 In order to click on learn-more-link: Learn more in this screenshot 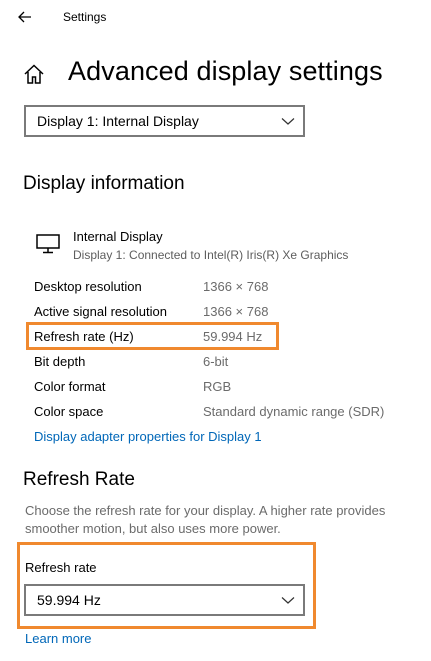, I will do `click(58, 638)`.